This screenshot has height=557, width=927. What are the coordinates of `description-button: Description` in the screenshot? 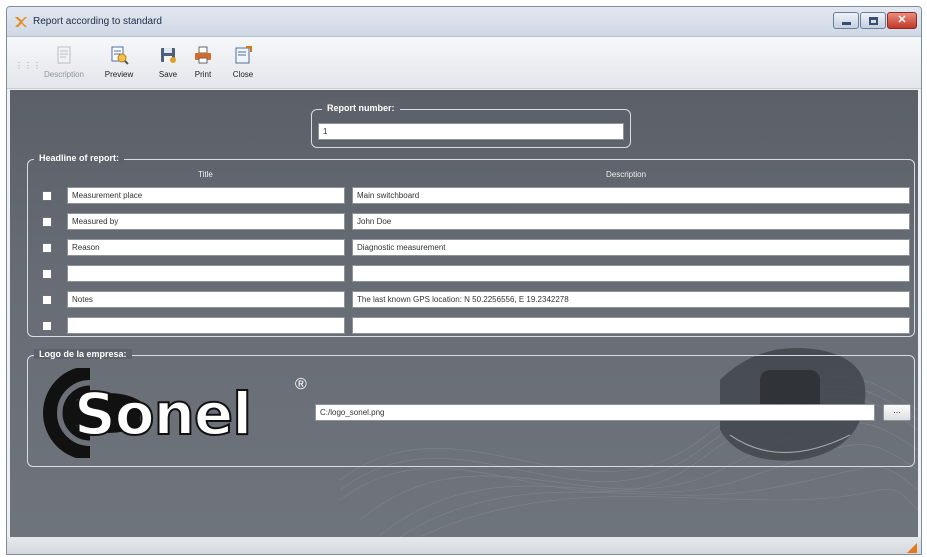 It's located at (64, 62).